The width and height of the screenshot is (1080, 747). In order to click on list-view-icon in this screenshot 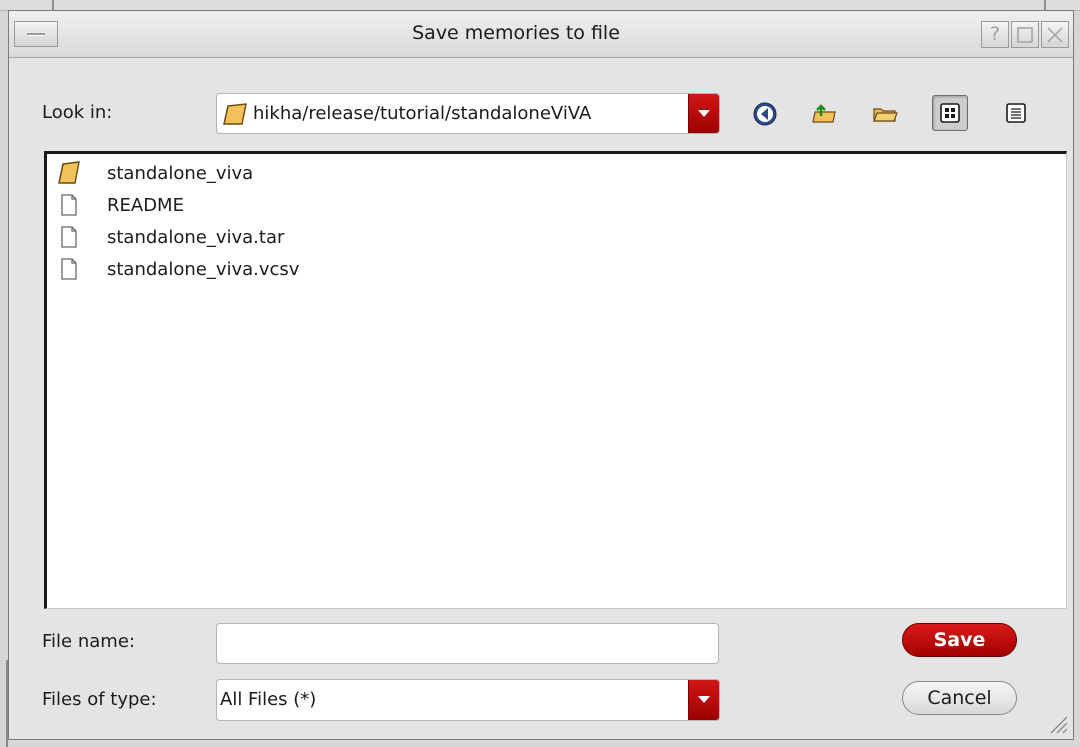, I will do `click(950, 113)`.